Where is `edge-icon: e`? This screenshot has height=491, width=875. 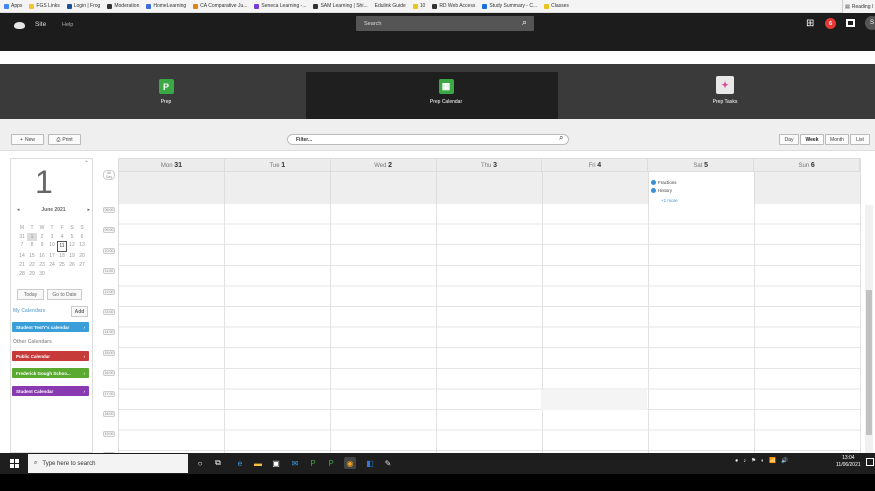 edge-icon: e is located at coordinates (240, 463).